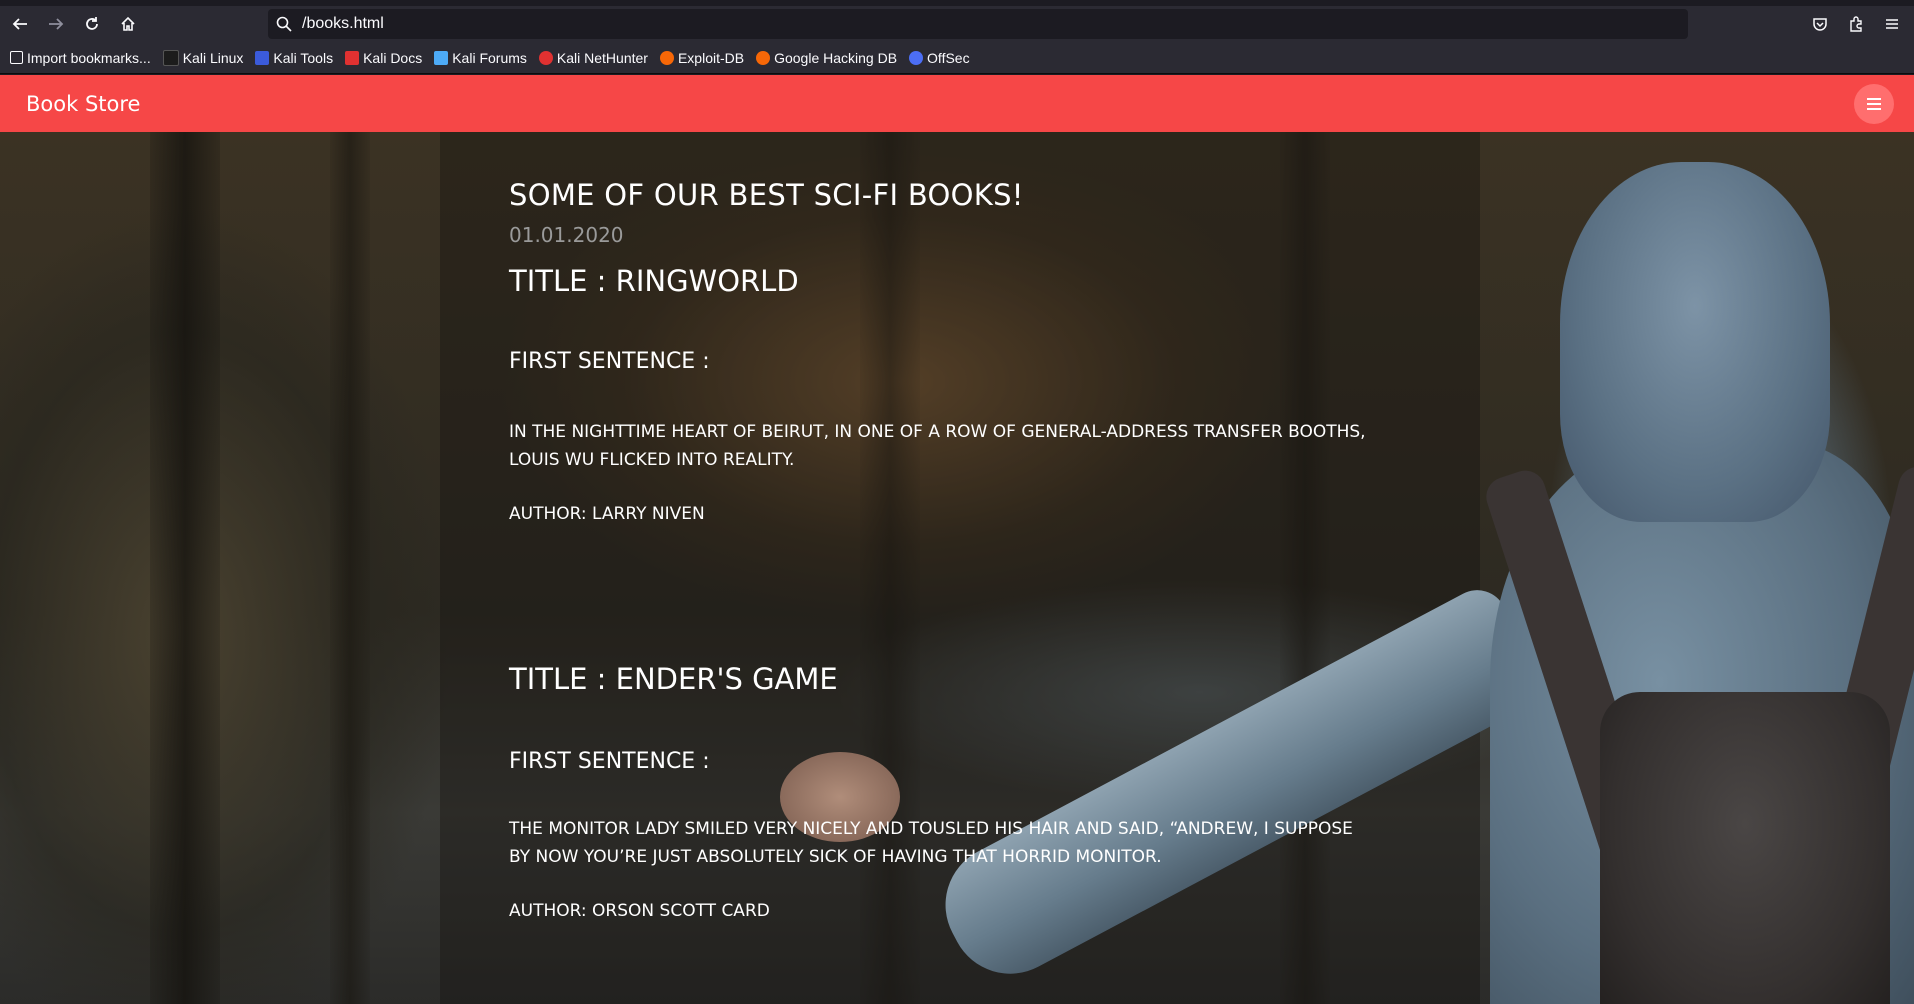 The width and height of the screenshot is (1914, 1004). Describe the element at coordinates (916, 57) in the screenshot. I see `offsec-icon` at that location.